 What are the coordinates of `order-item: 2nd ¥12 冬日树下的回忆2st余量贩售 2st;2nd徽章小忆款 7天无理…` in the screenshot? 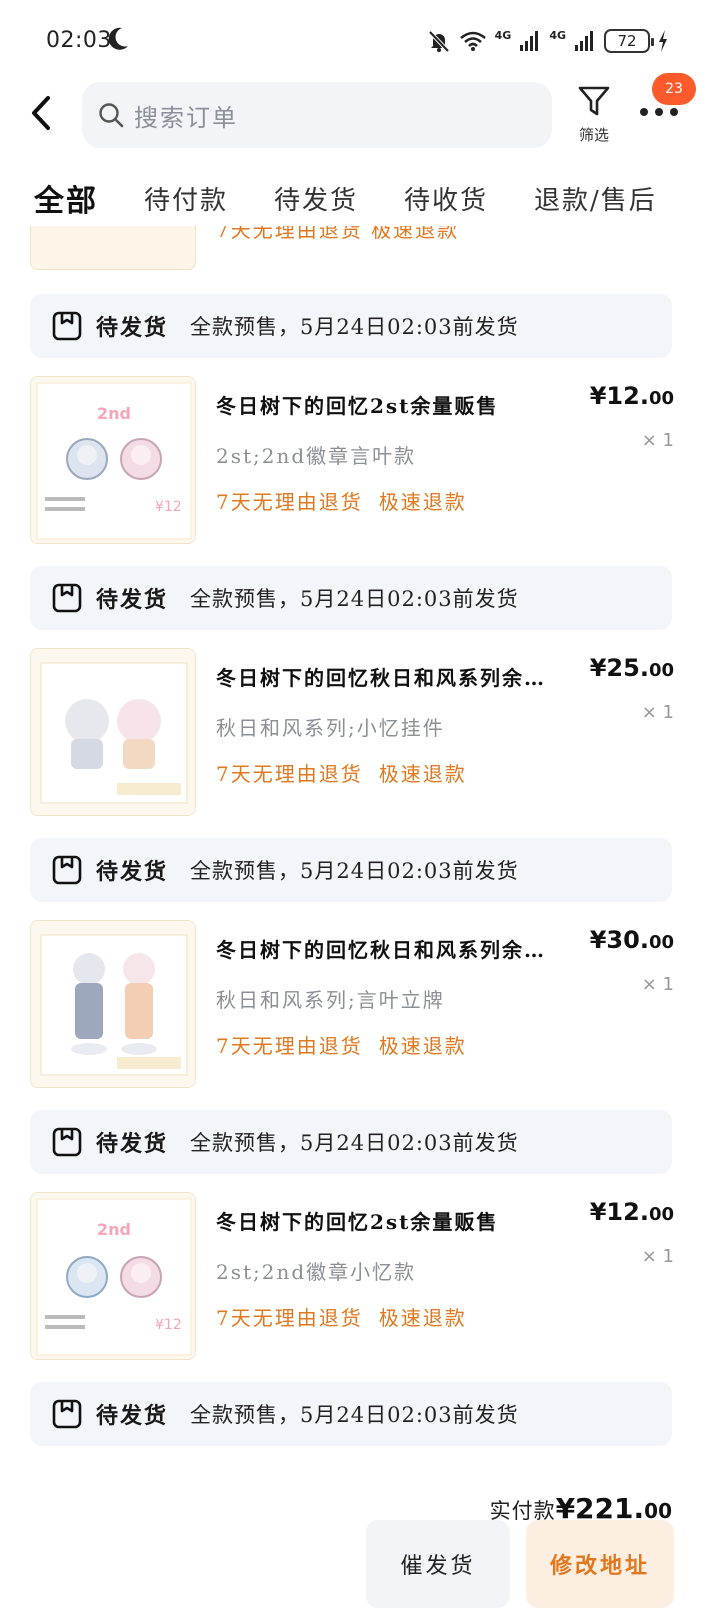 It's located at (355, 1277).